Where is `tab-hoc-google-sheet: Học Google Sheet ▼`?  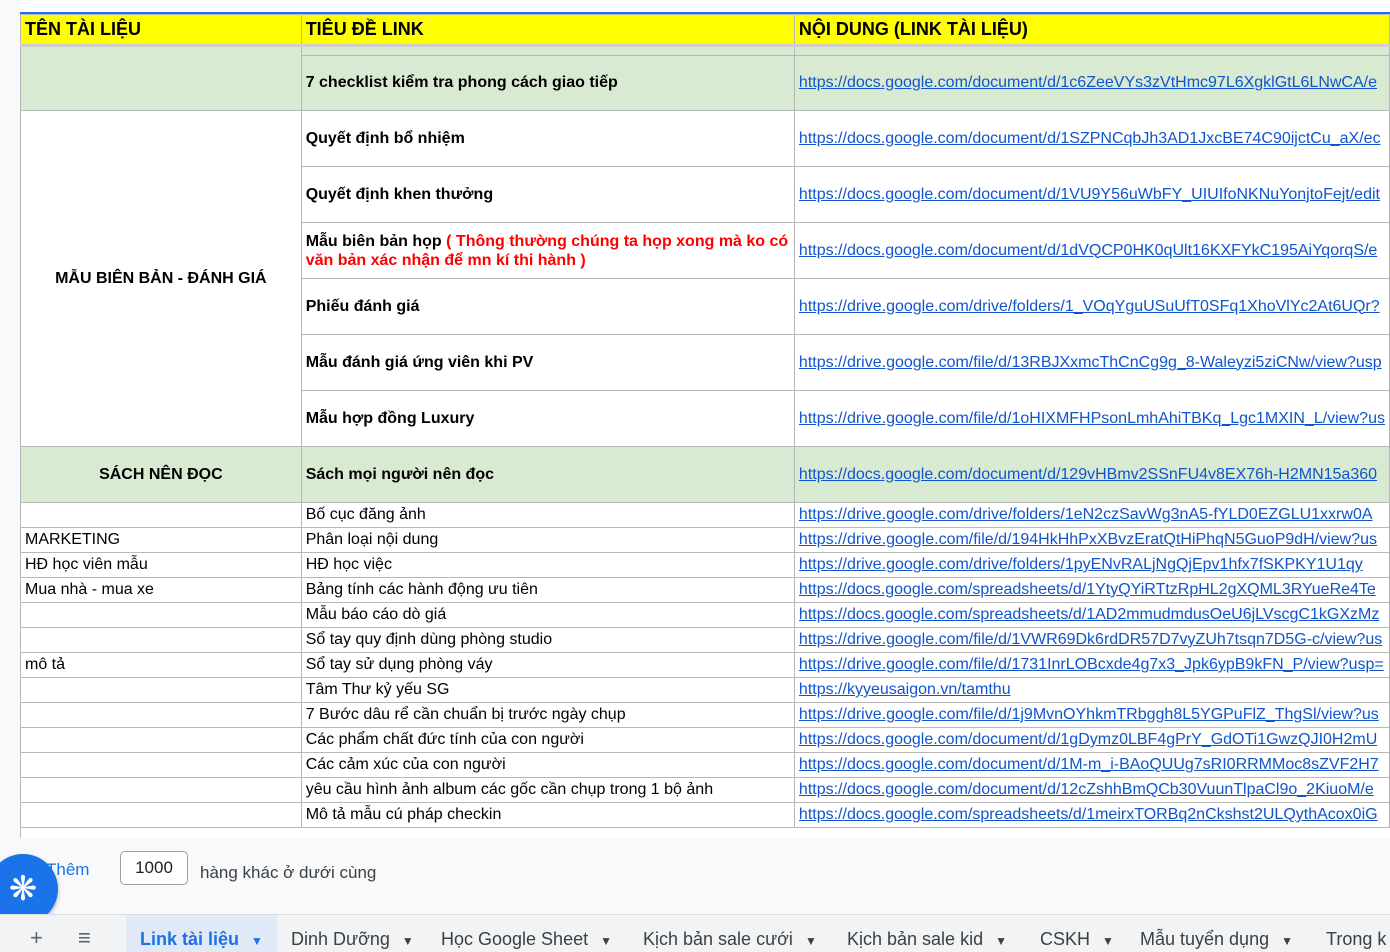
tab-hoc-google-sheet: Học Google Sheet ▼ is located at coordinates (526, 933).